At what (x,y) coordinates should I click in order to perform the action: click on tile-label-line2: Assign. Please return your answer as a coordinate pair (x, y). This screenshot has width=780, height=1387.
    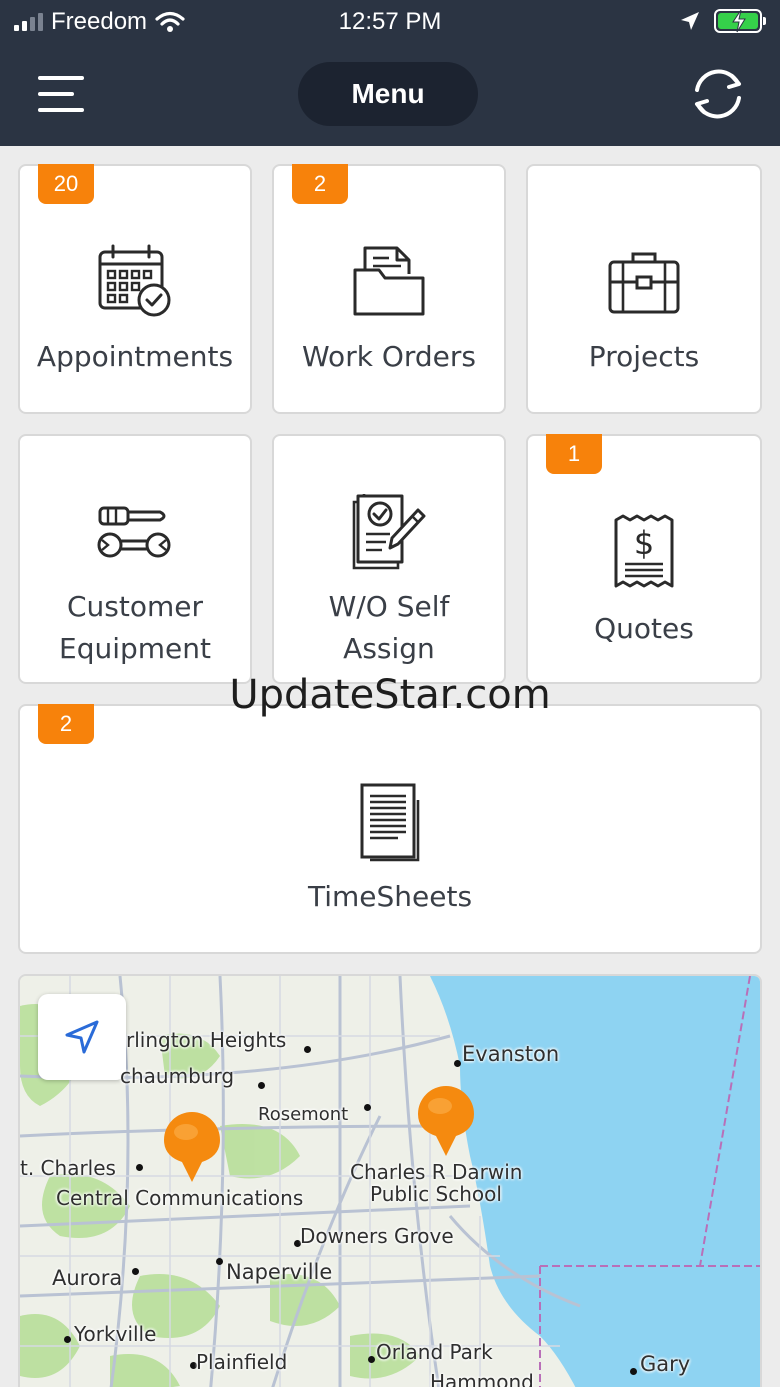
    Looking at the image, I should click on (389, 648).